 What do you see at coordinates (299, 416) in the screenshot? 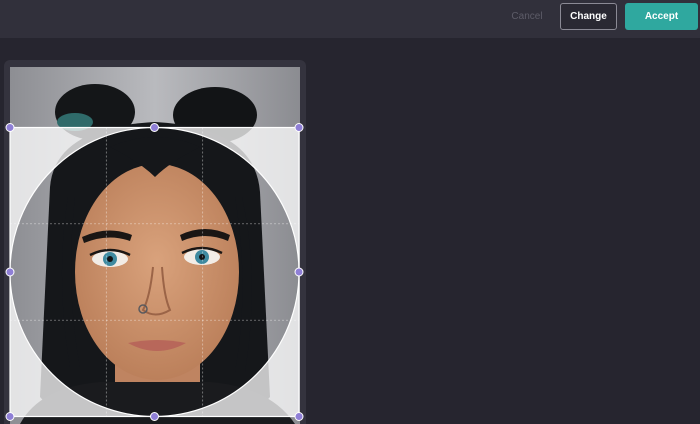
I see `crop-handle-bottom-right` at bounding box center [299, 416].